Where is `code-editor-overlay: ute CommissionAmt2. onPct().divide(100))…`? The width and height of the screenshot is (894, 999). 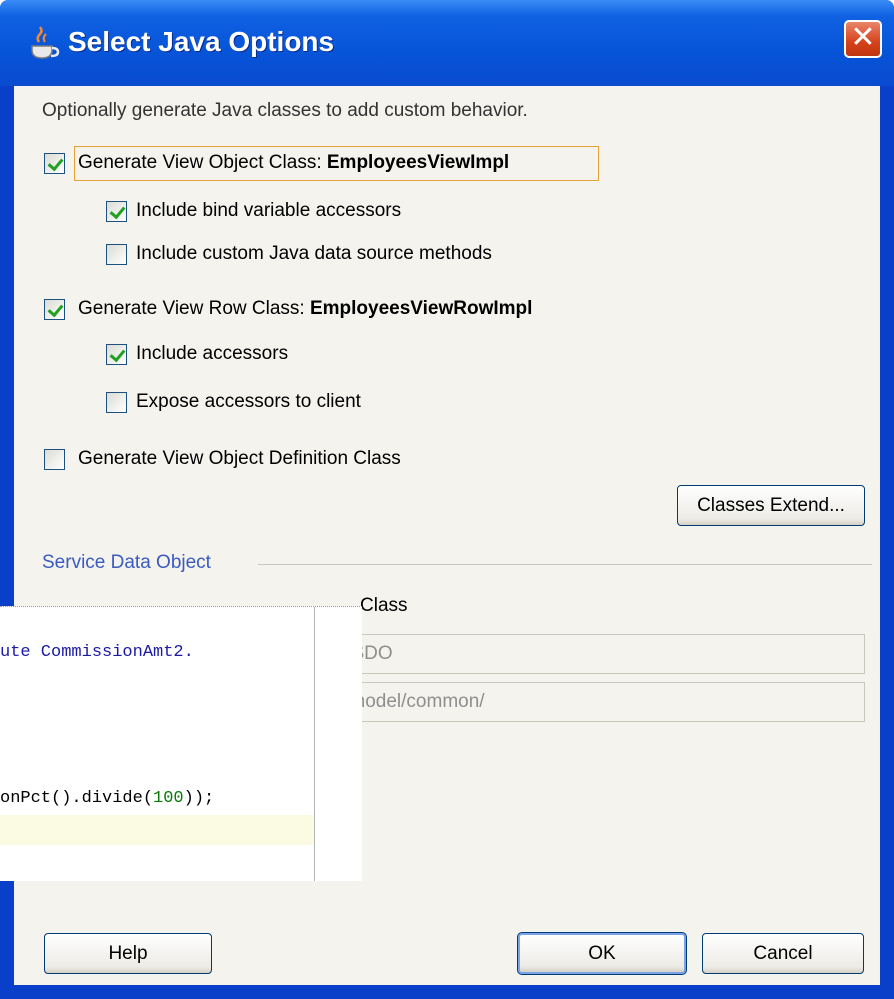 code-editor-overlay: ute CommissionAmt2. onPct().divide(100))… is located at coordinates (181, 743).